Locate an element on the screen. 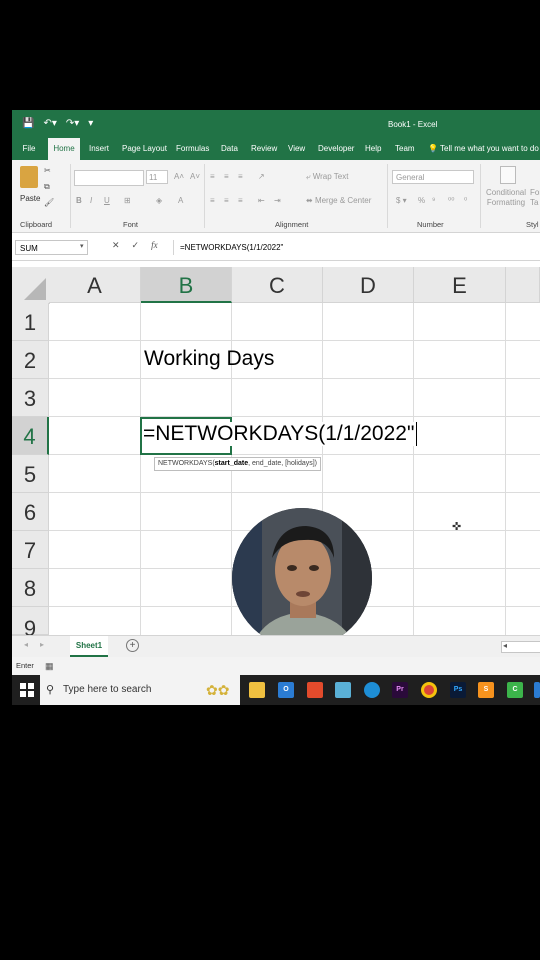  increase-decimal-icon: ⁰⁰ is located at coordinates (451, 200).